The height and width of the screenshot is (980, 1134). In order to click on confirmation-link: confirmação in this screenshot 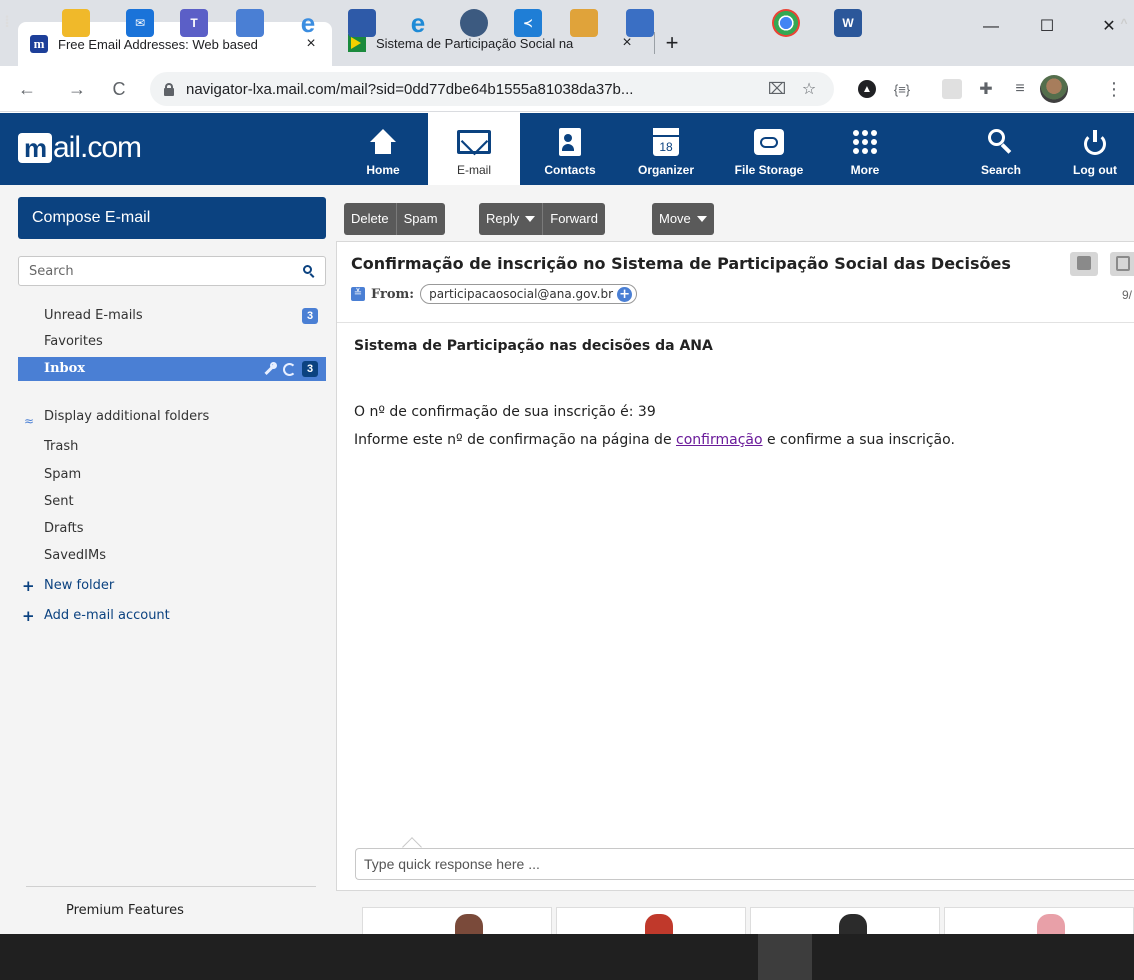, I will do `click(719, 440)`.